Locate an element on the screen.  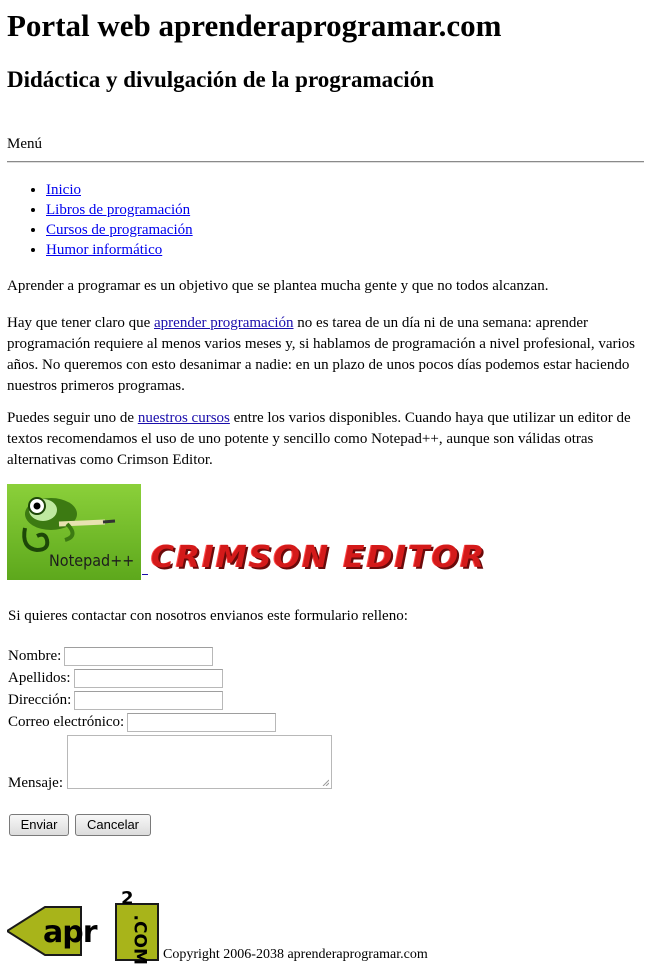
crimson-editor-text: CRIMSON EDITOR is located at coordinates (319, 557).